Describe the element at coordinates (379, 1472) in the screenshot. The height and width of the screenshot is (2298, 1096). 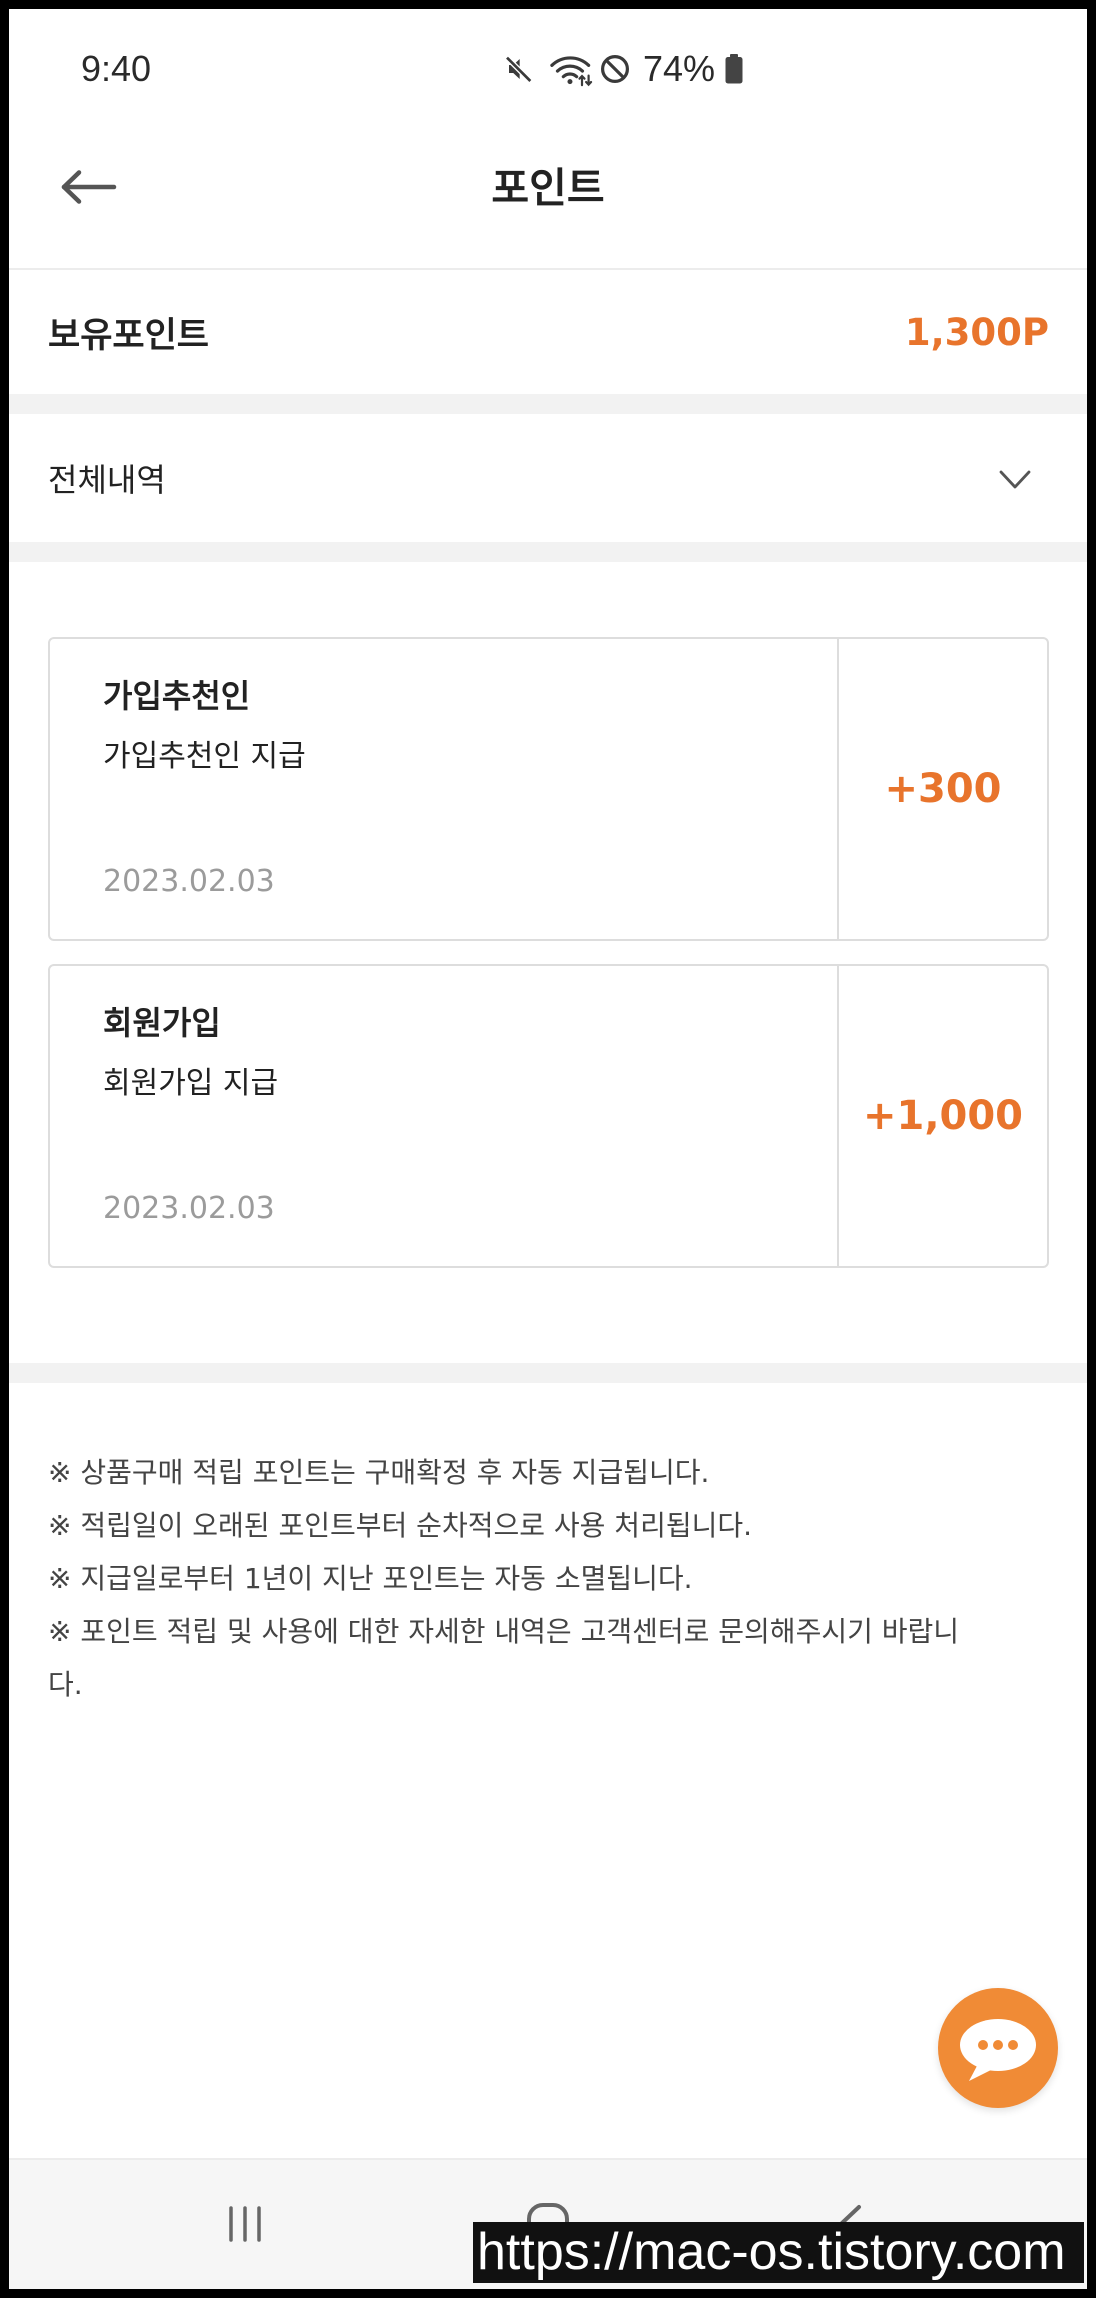
I see `notice-line: ※ 상품구매 적립 포인트는 구매확정 후 자동 지급됩니다.` at that location.